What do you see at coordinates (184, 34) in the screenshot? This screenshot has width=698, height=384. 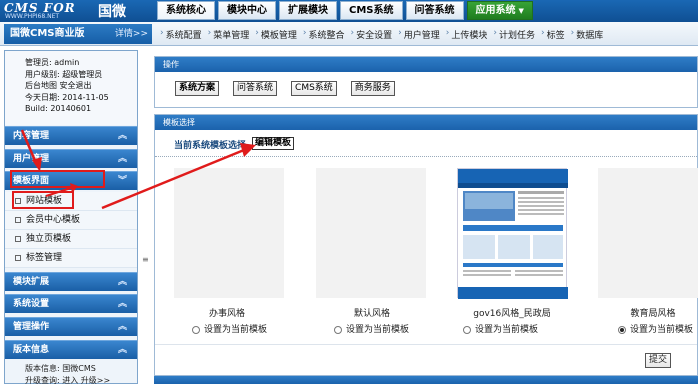 I see `submenu-system-config: 系统配置` at bounding box center [184, 34].